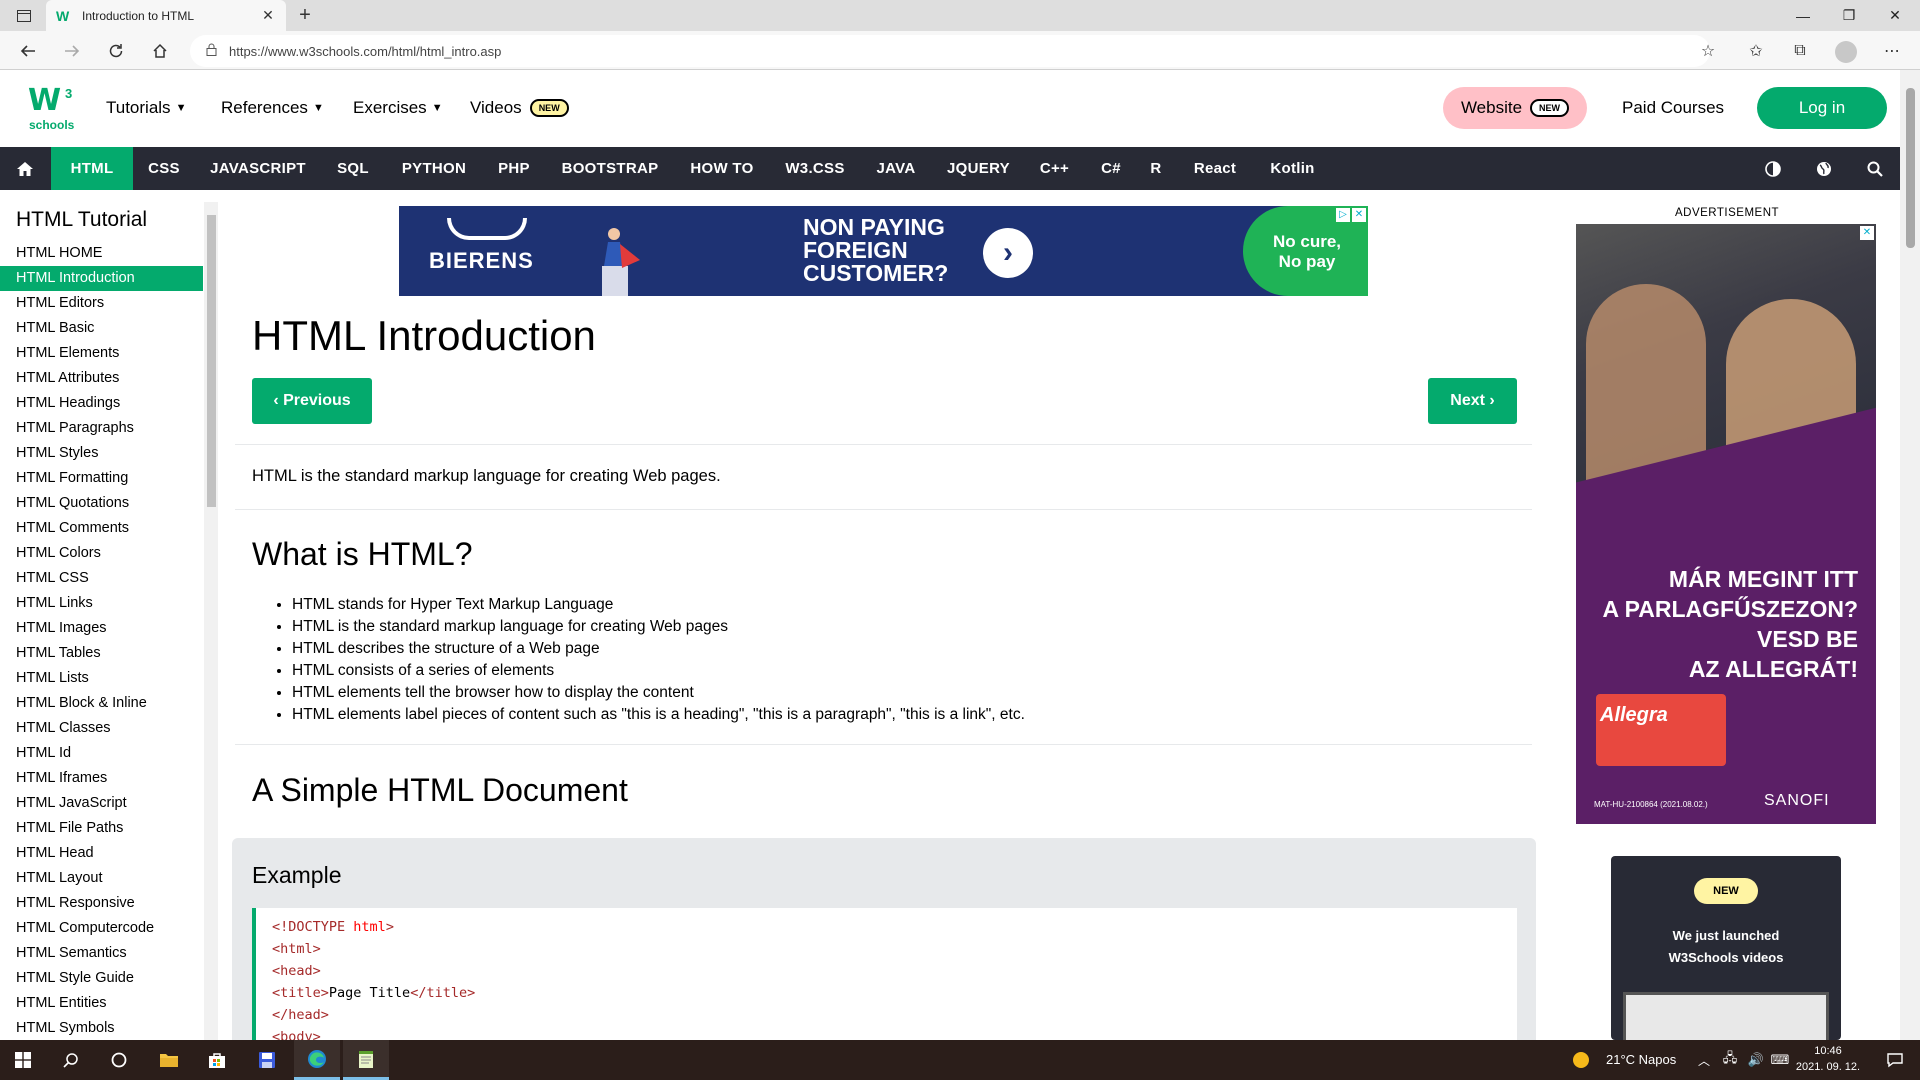 This screenshot has height=1080, width=1920. I want to click on subnav-jquery: JQUERY, so click(978, 168).